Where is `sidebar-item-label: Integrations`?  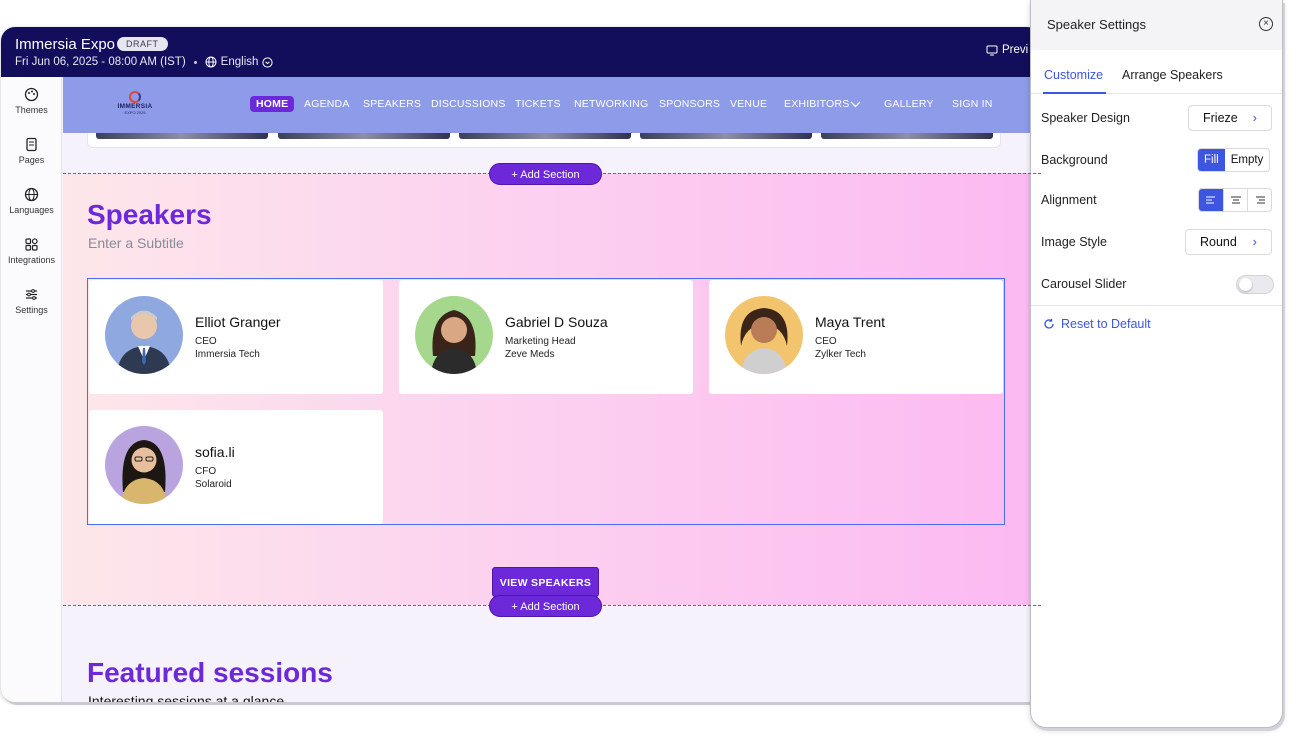 sidebar-item-label: Integrations is located at coordinates (31, 260).